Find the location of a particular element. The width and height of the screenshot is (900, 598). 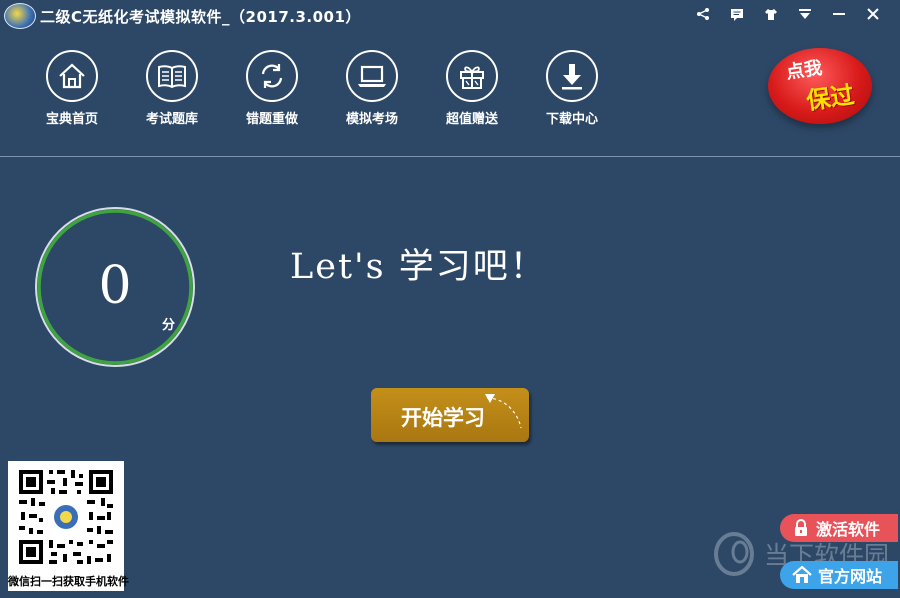

toolbar-question-bank: 考试题库 is located at coordinates (172, 88).